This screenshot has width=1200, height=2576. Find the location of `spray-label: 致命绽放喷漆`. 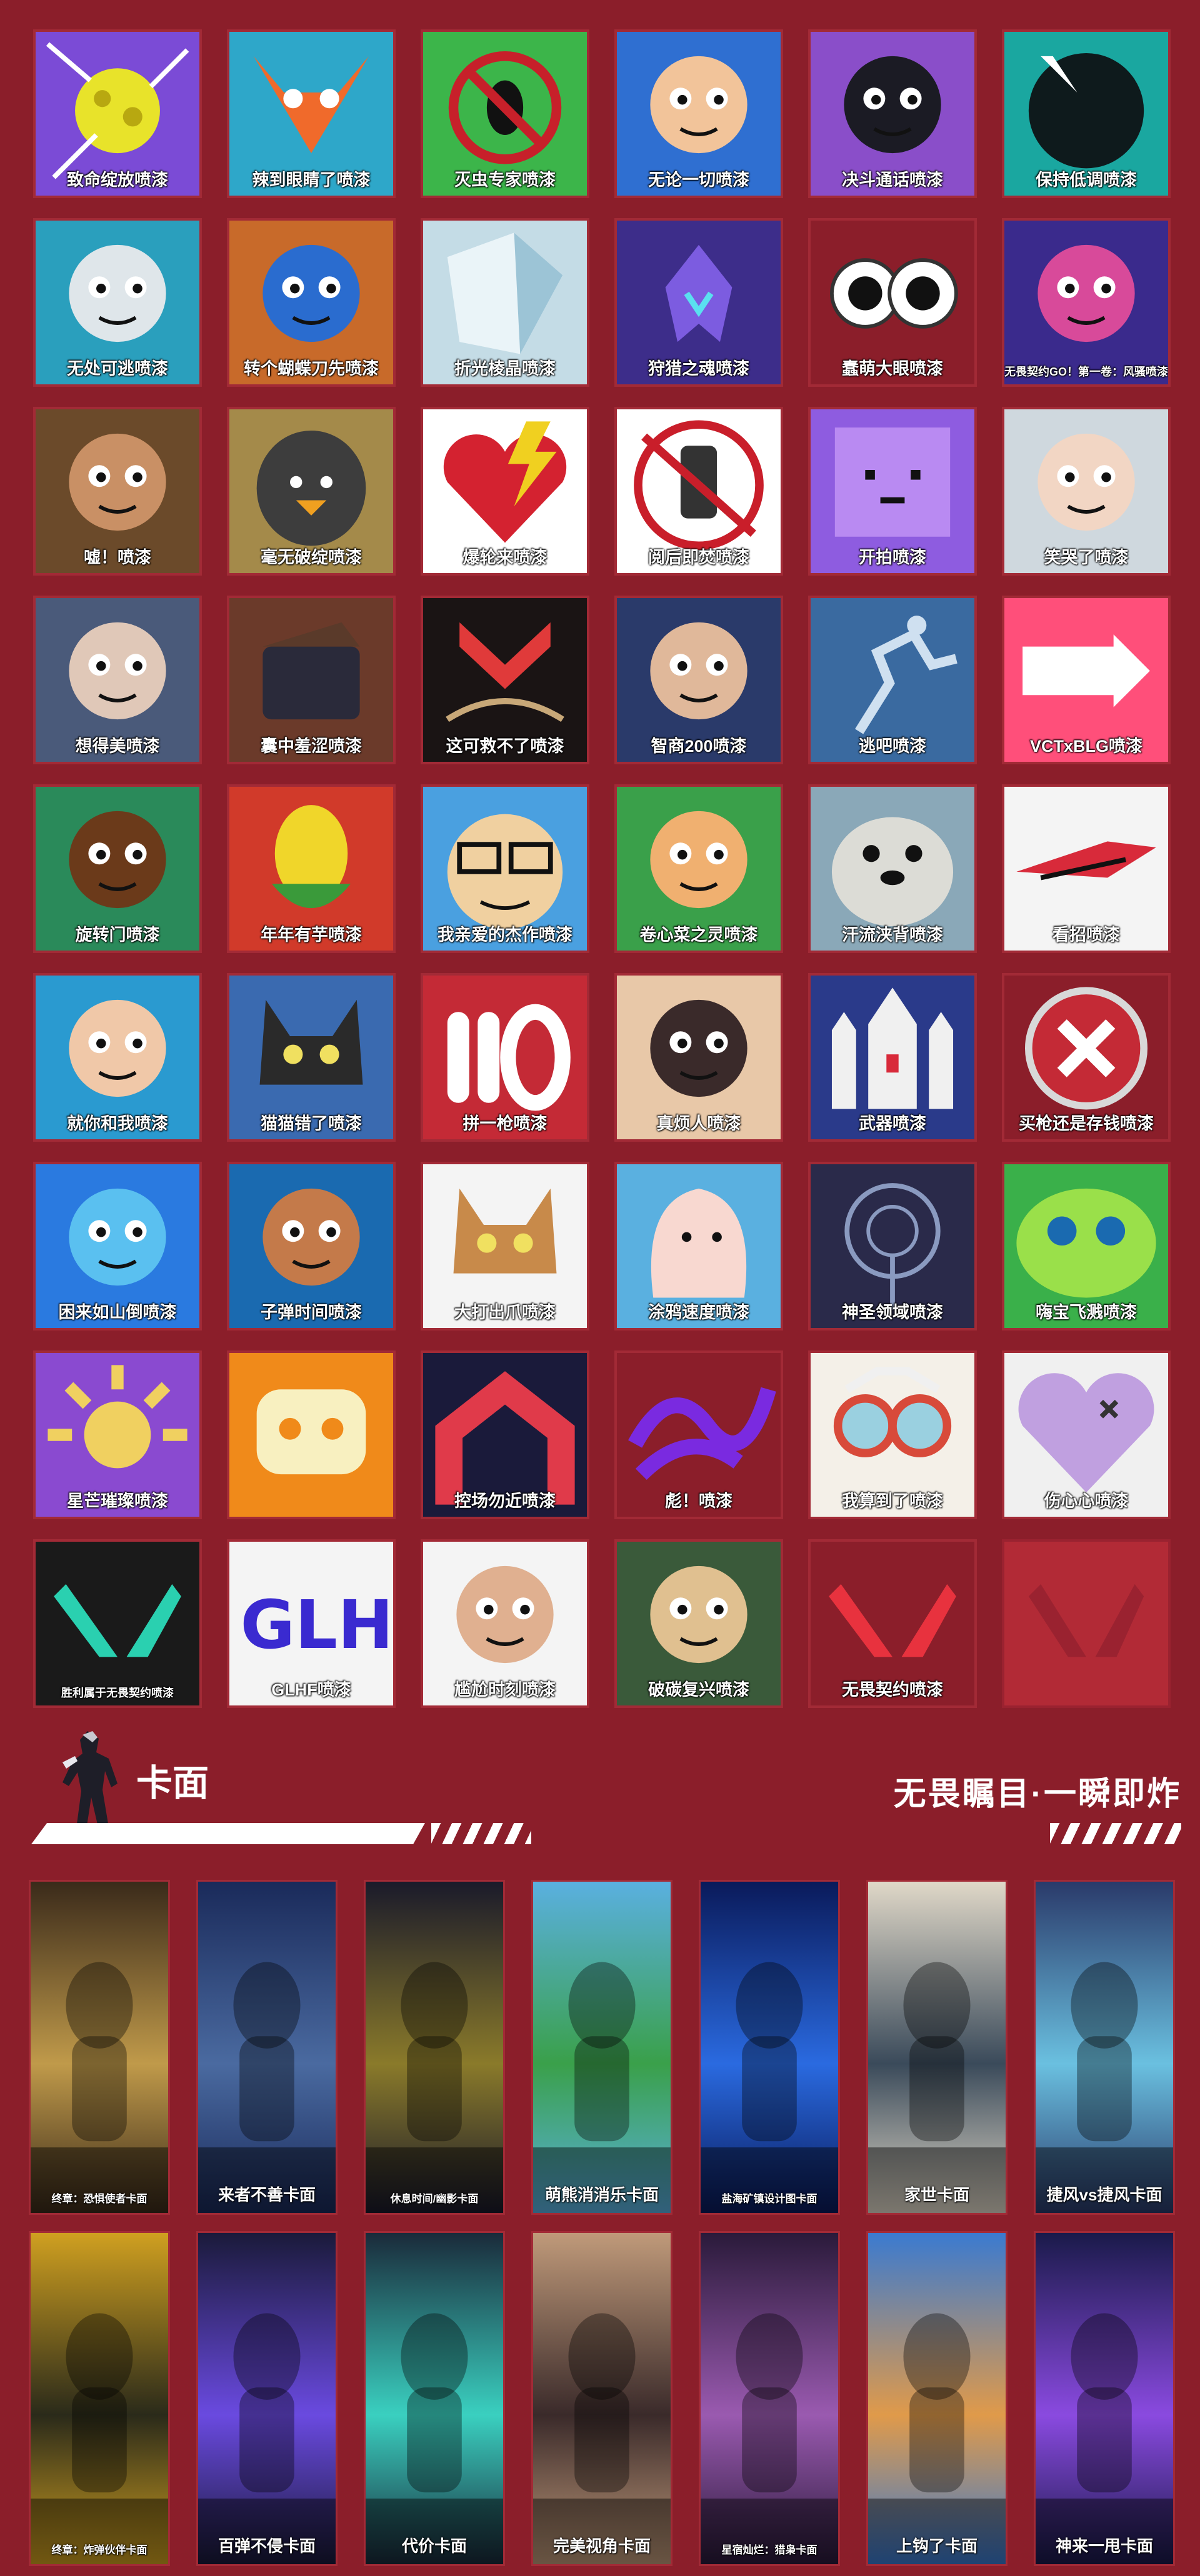

spray-label: 致命绽放喷漆 is located at coordinates (117, 180).